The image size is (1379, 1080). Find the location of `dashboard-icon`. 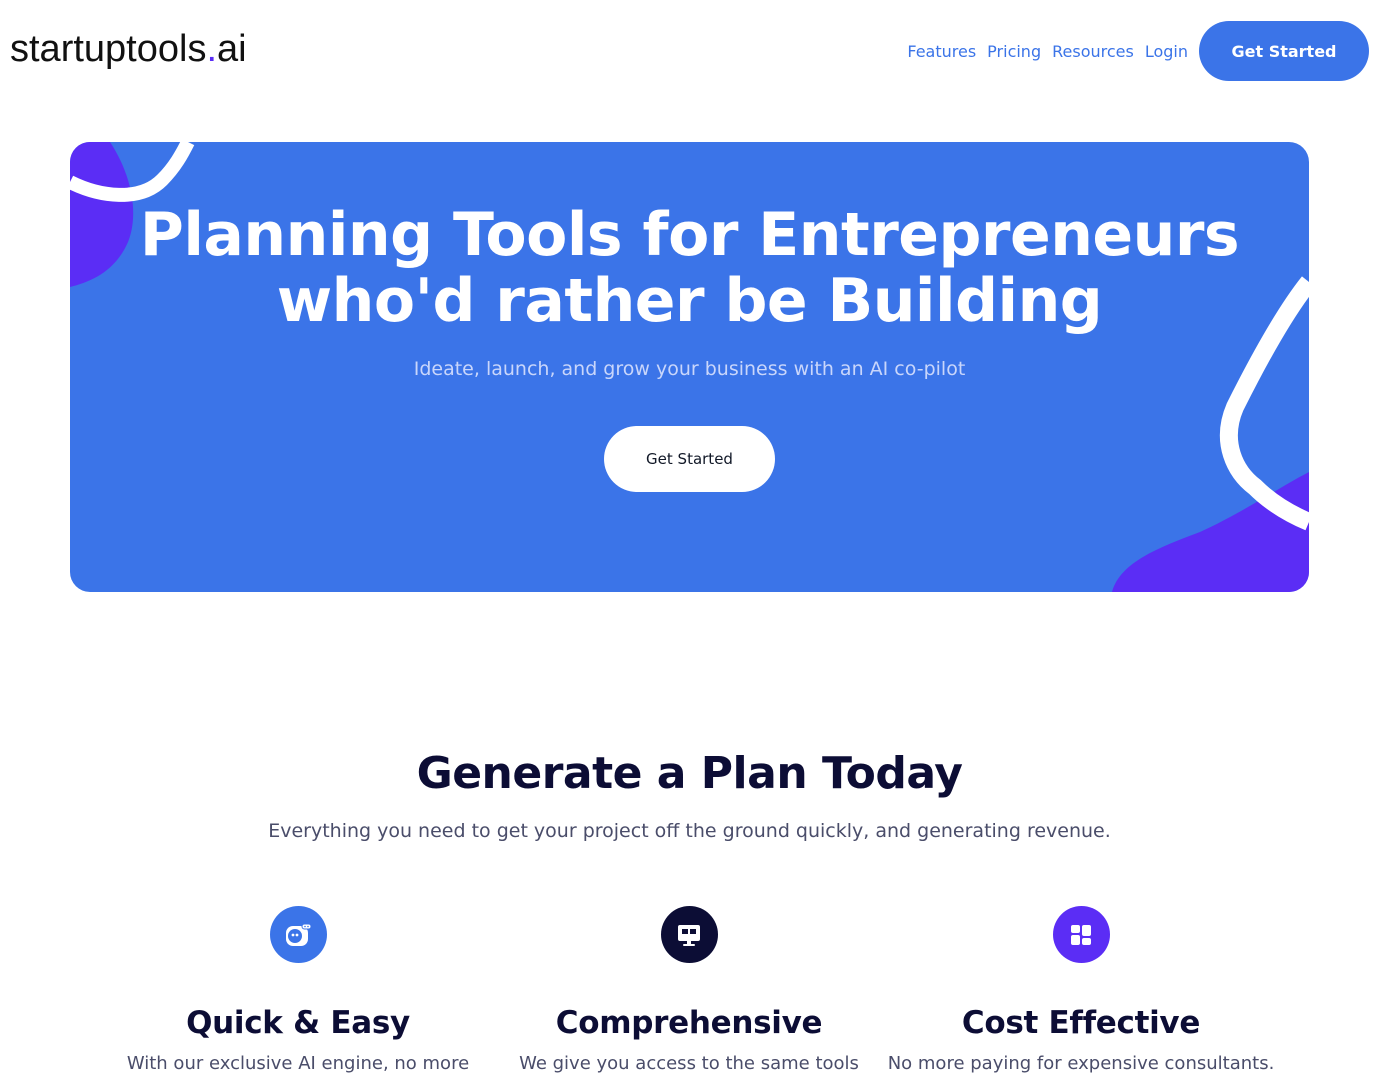

dashboard-icon is located at coordinates (1081, 934).